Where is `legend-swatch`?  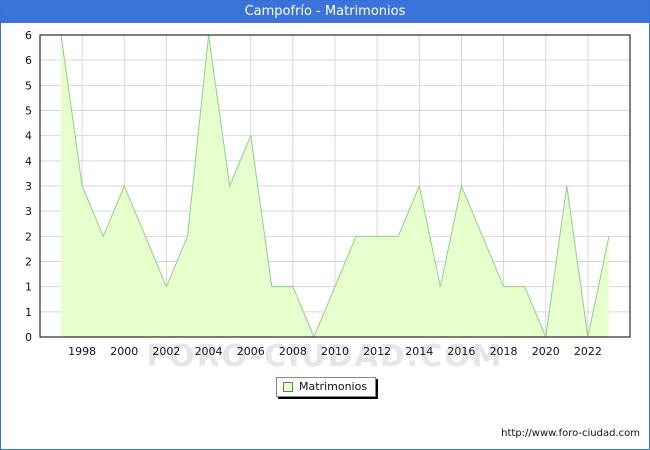
legend-swatch is located at coordinates (288, 387).